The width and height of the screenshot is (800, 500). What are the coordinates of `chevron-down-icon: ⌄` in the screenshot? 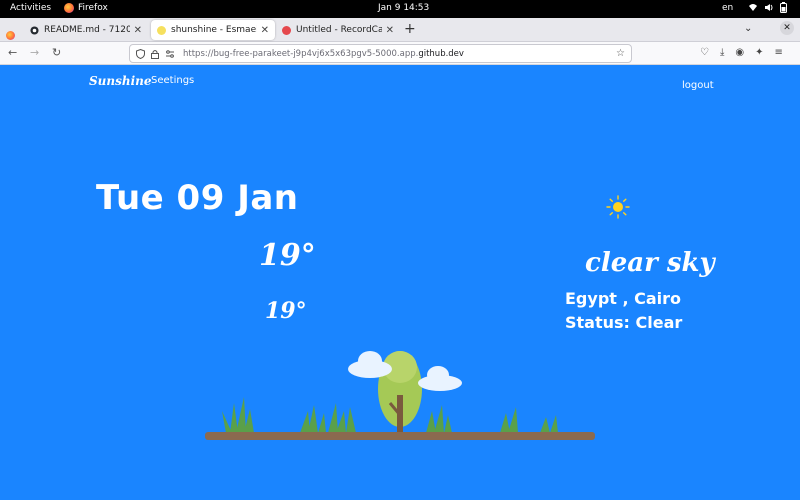 It's located at (748, 28).